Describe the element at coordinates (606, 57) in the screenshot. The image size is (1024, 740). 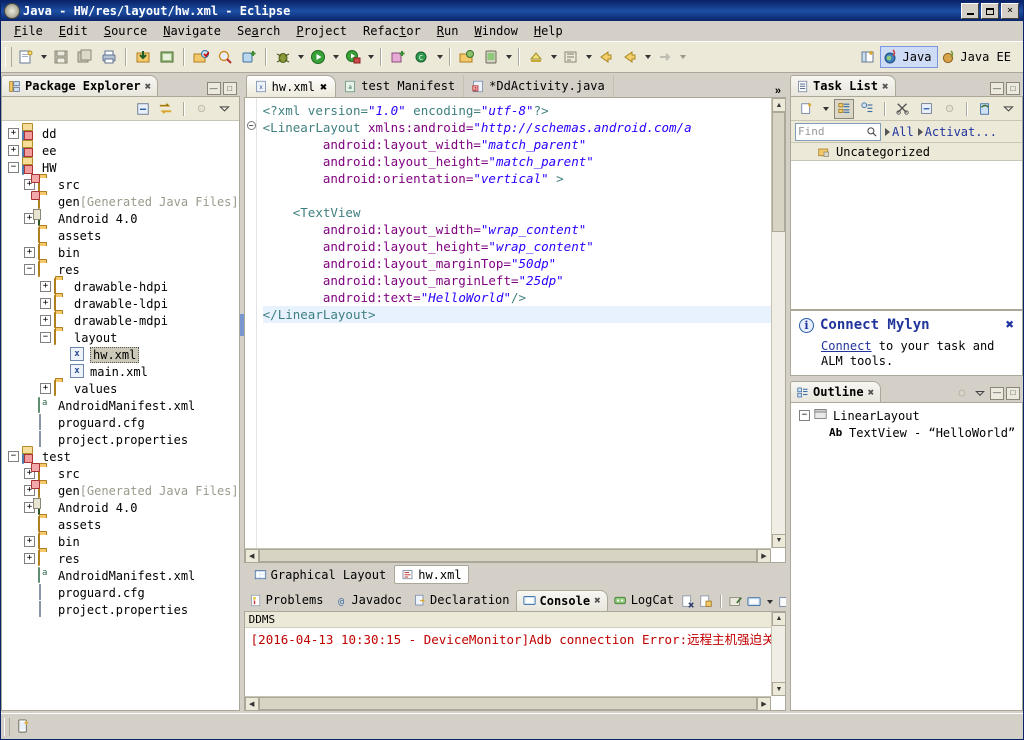
I see `back-icon` at that location.